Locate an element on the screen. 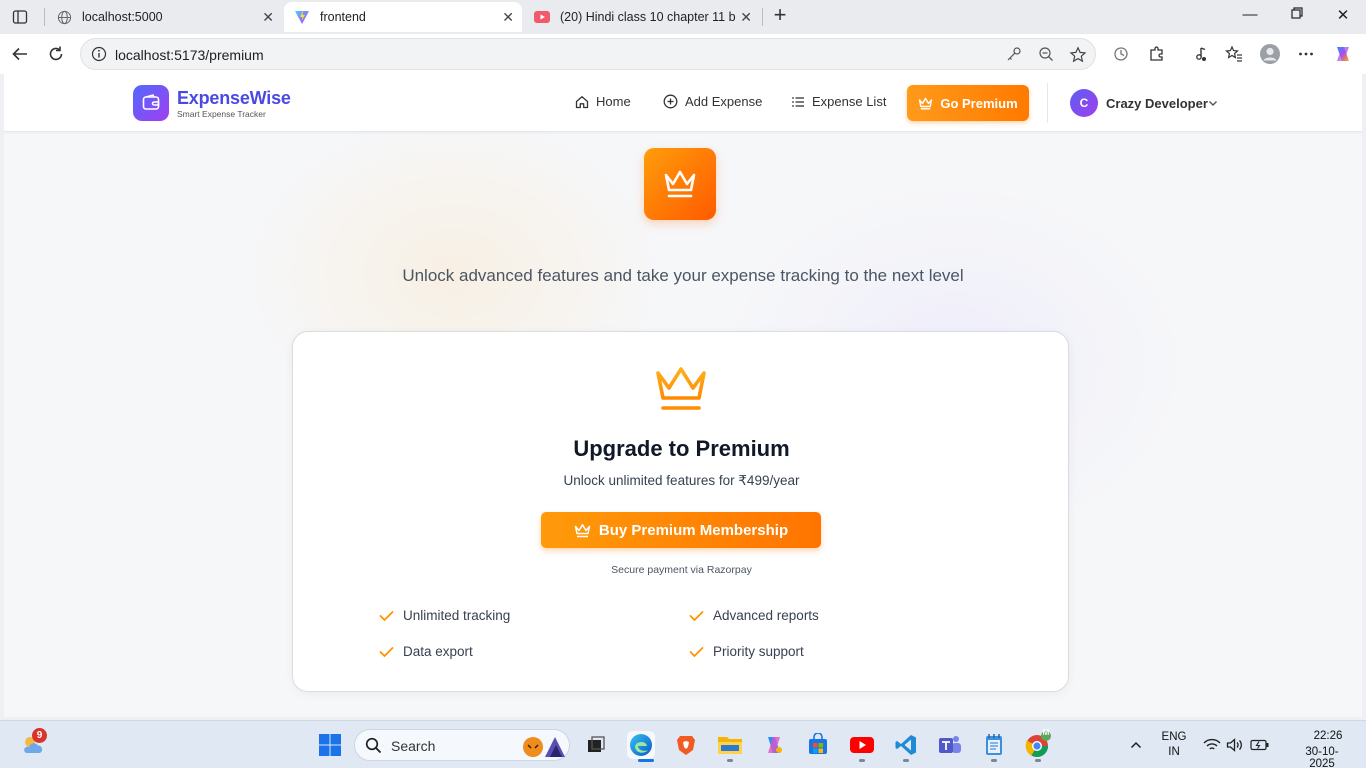 This screenshot has height=768, width=1366. minimize-icon: — is located at coordinates (1250, 14).